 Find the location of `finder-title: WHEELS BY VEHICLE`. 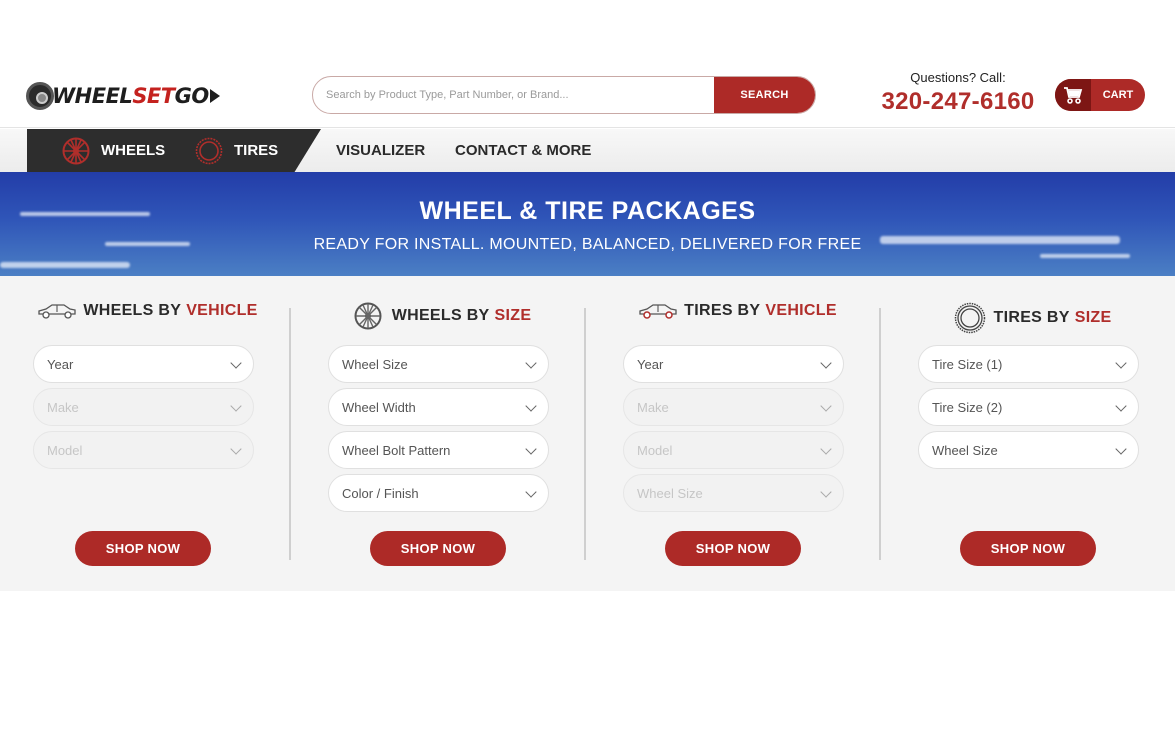

finder-title: WHEELS BY VEHICLE is located at coordinates (147, 311).